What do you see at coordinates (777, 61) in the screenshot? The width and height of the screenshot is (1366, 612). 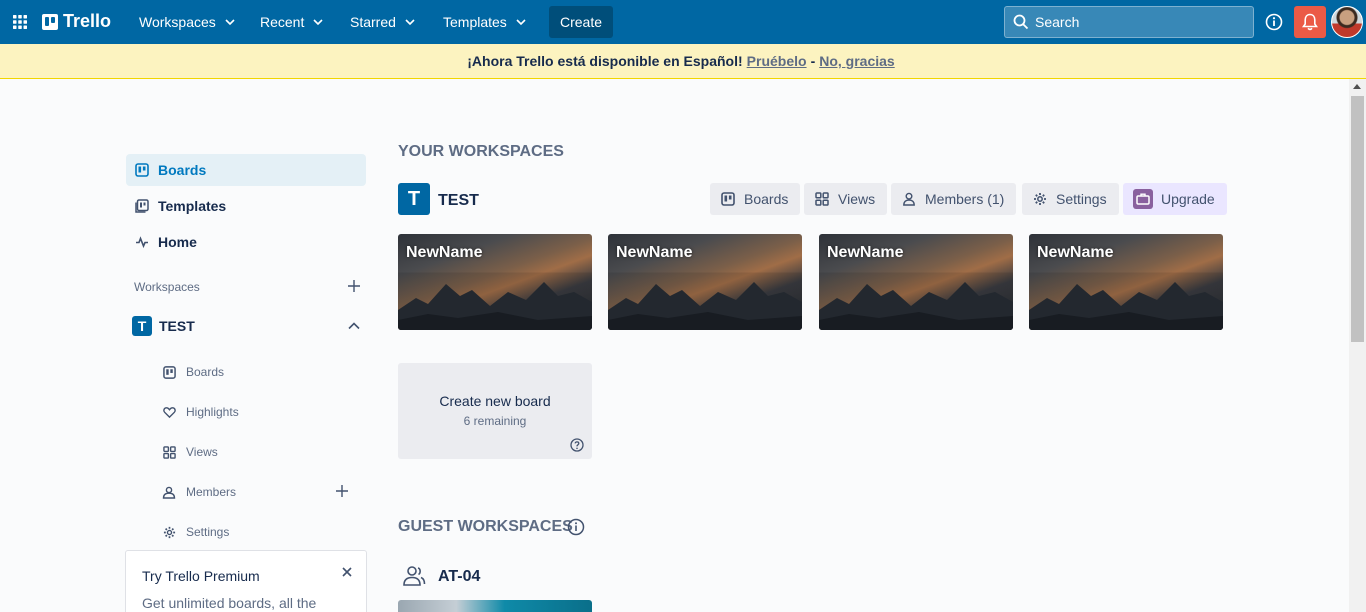 I see `banner-try-link: Pruébelo` at bounding box center [777, 61].